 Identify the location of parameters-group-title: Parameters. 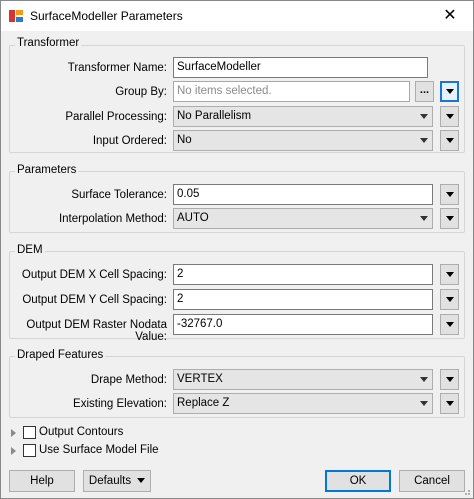
(47, 170).